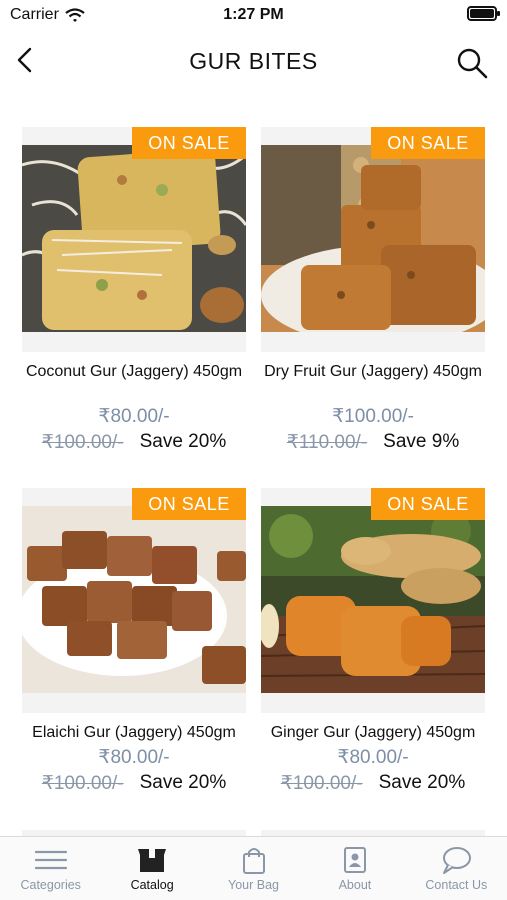  What do you see at coordinates (456, 885) in the screenshot?
I see `tab-label: Contact Us` at bounding box center [456, 885].